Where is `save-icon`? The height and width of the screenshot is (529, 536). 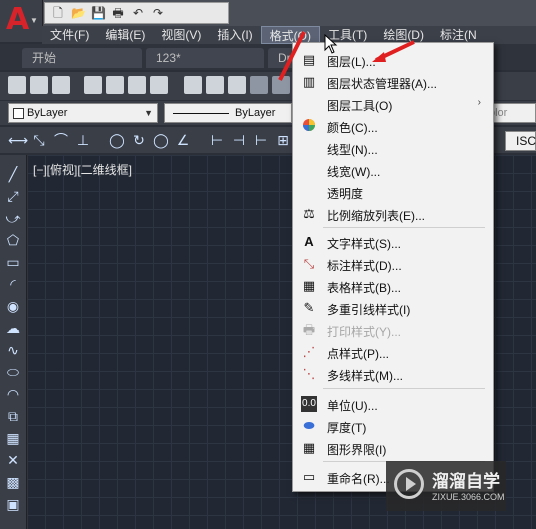
save-icon is located at coordinates (61, 85).